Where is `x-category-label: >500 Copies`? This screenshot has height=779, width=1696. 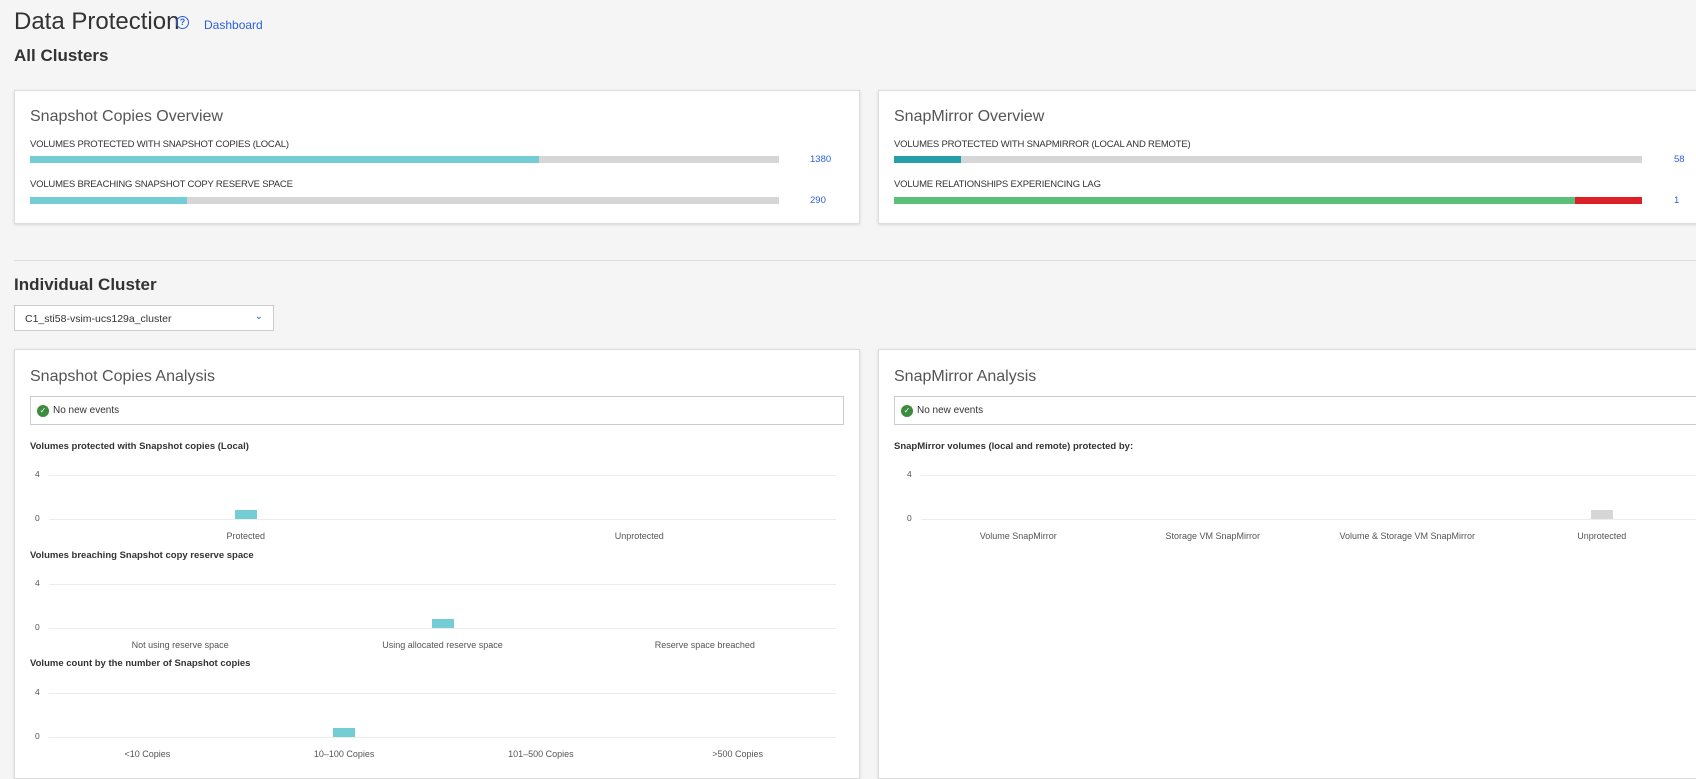
x-category-label: >500 Copies is located at coordinates (738, 754).